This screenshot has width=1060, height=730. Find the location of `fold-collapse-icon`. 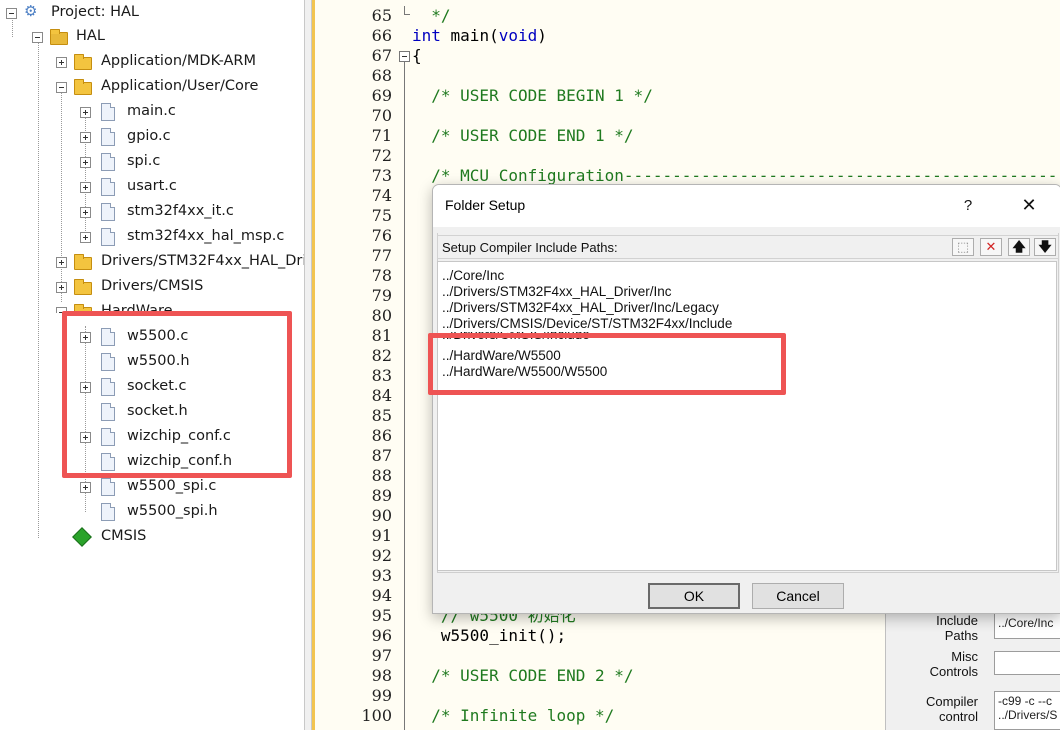

fold-collapse-icon is located at coordinates (404, 56).